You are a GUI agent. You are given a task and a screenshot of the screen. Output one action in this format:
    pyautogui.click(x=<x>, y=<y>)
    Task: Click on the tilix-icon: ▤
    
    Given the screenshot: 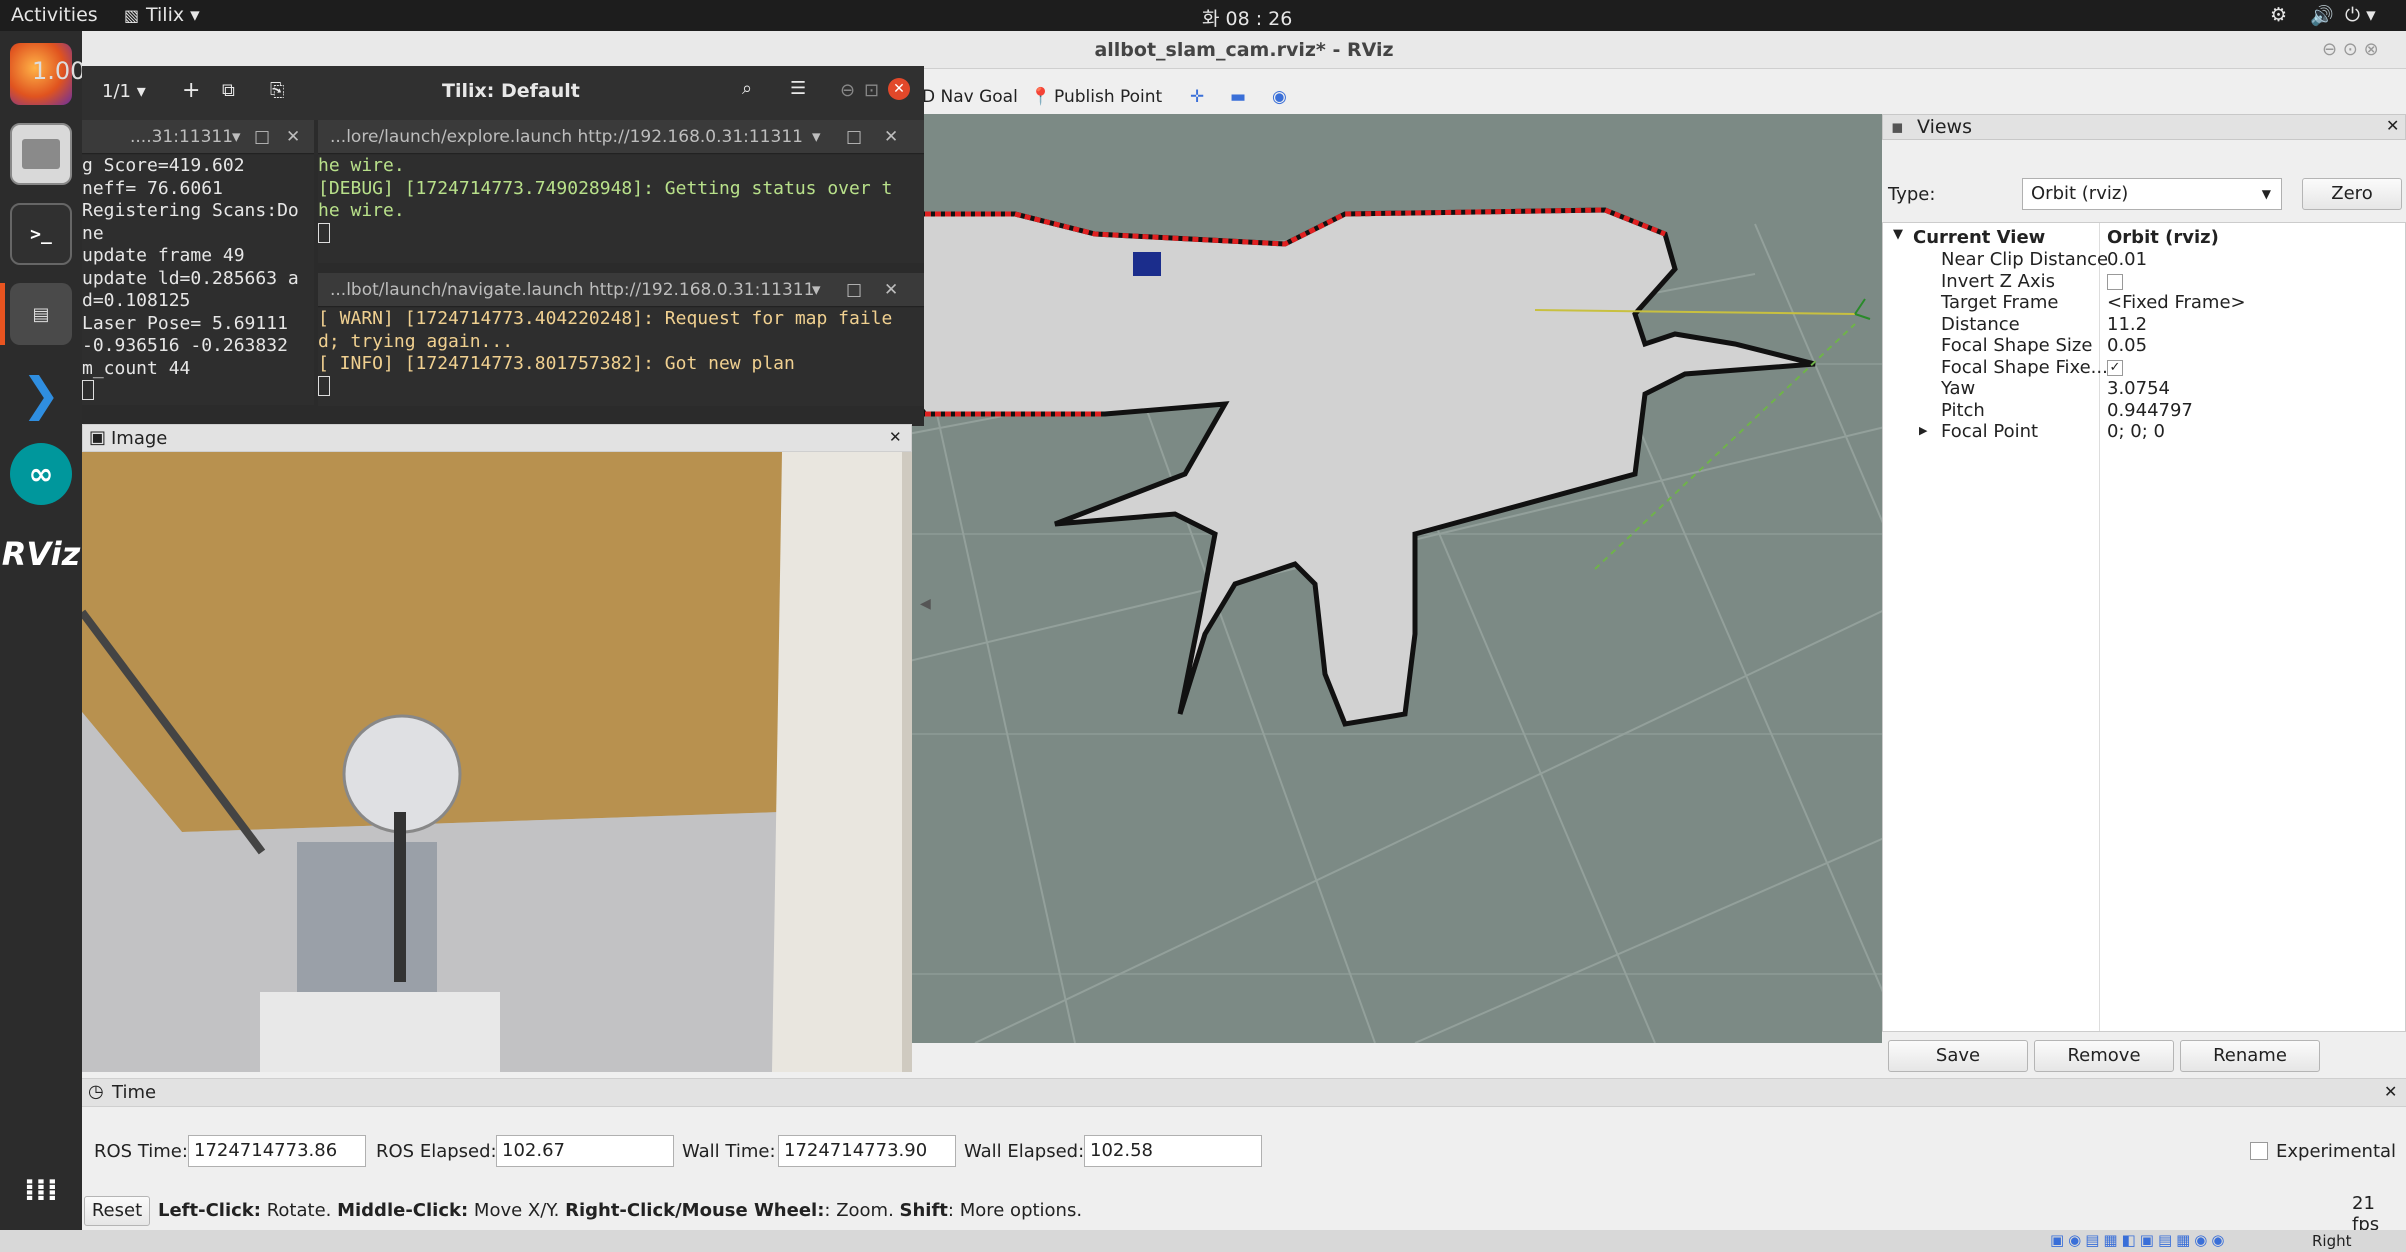 What is the action you would take?
    pyautogui.click(x=41, y=314)
    